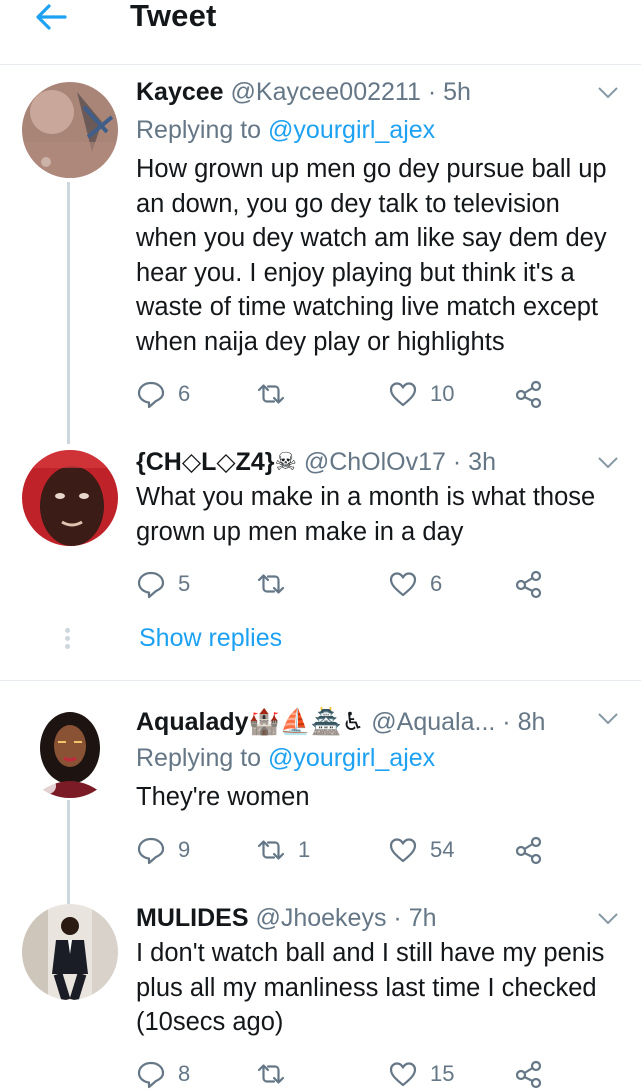  What do you see at coordinates (346, 850) in the screenshot?
I see `tweet-actions: 9 1 54` at bounding box center [346, 850].